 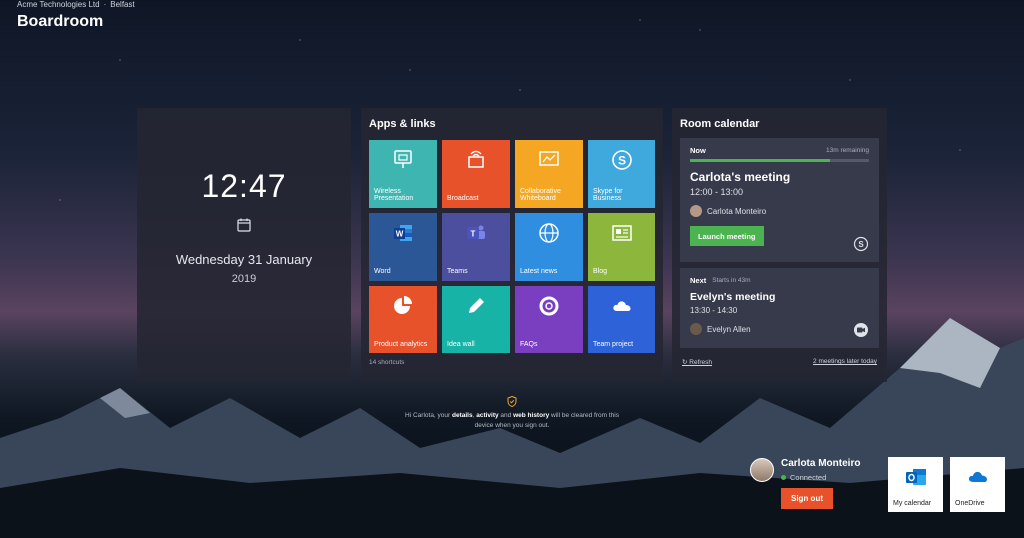 I want to click on outlook-icon, so click(x=915, y=477).